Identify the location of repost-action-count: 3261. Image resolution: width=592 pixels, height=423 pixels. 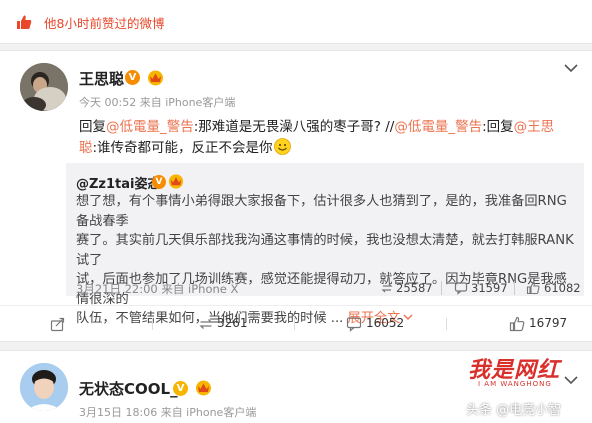
(232, 323).